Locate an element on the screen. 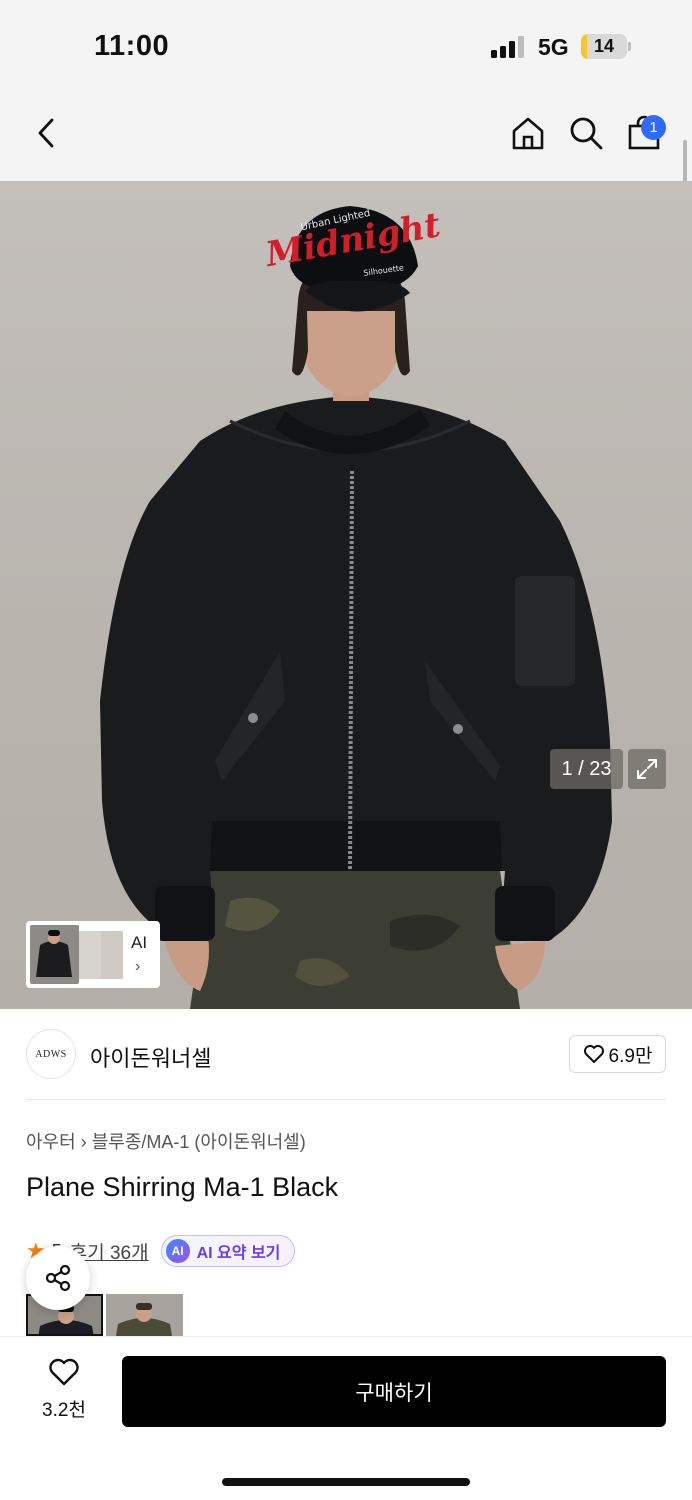 The height and width of the screenshot is (1500, 692). status-bar: 11:00 5G 14 is located at coordinates (346, 47).